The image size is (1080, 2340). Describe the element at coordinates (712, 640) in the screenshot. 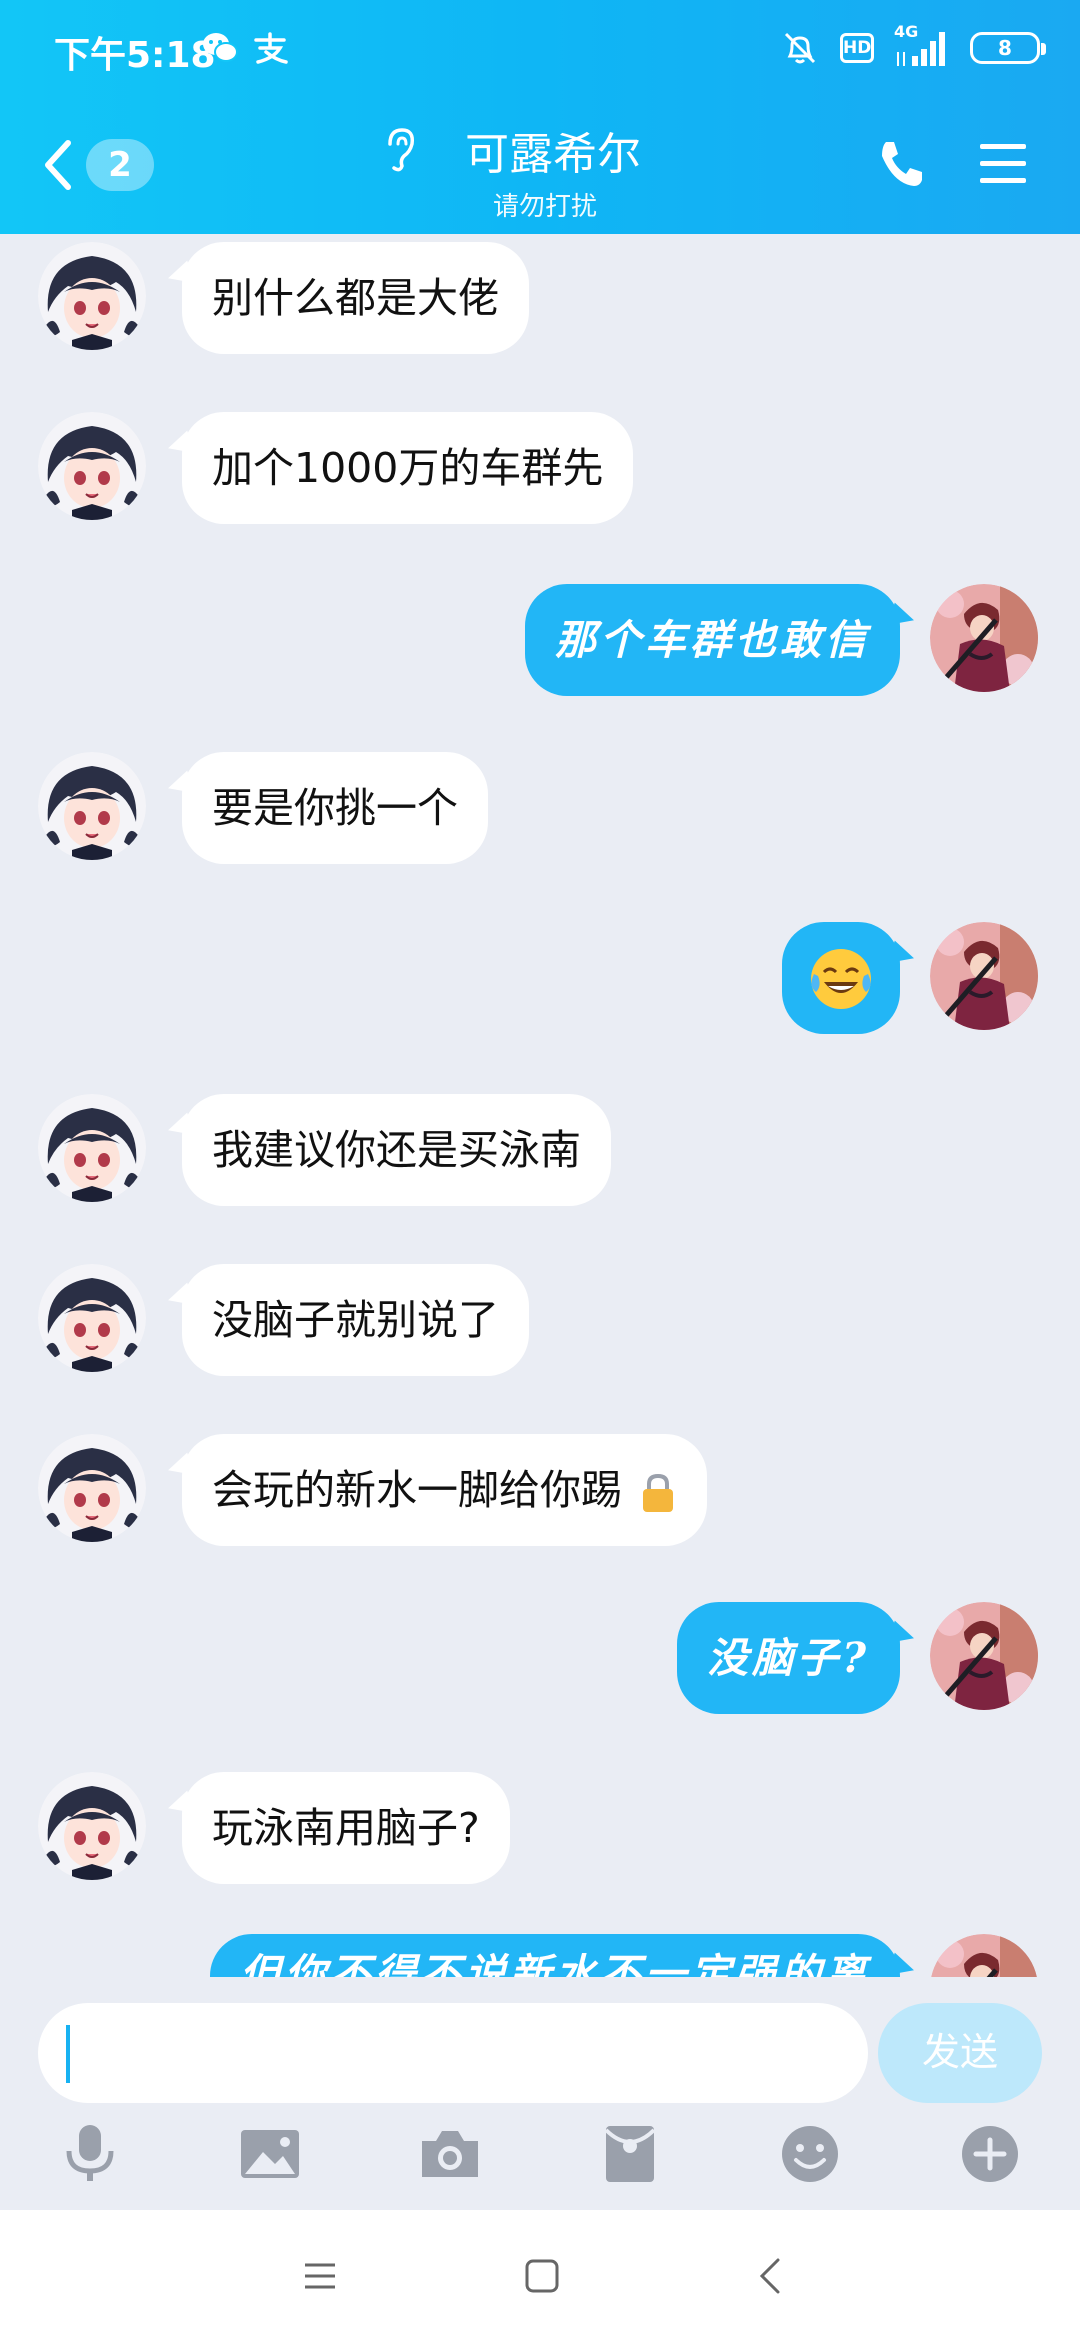

I see `message-bubble-self: 那个车群也敢信` at that location.